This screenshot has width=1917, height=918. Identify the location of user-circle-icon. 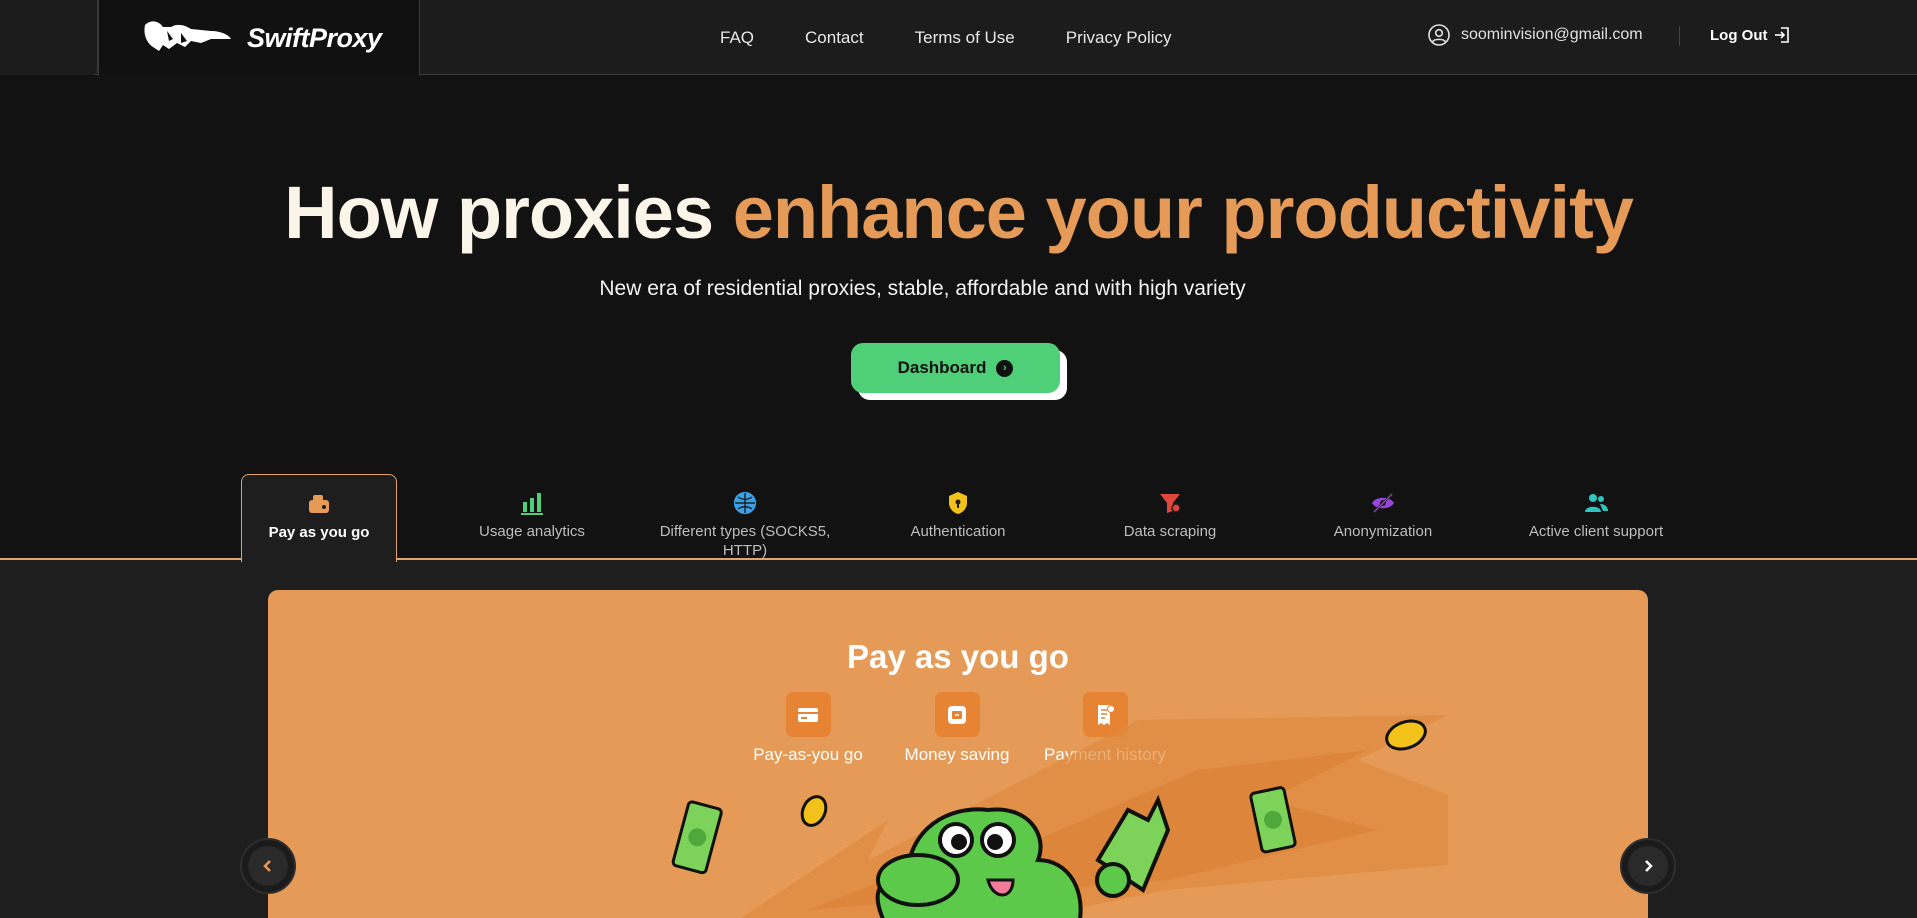
(1439, 35).